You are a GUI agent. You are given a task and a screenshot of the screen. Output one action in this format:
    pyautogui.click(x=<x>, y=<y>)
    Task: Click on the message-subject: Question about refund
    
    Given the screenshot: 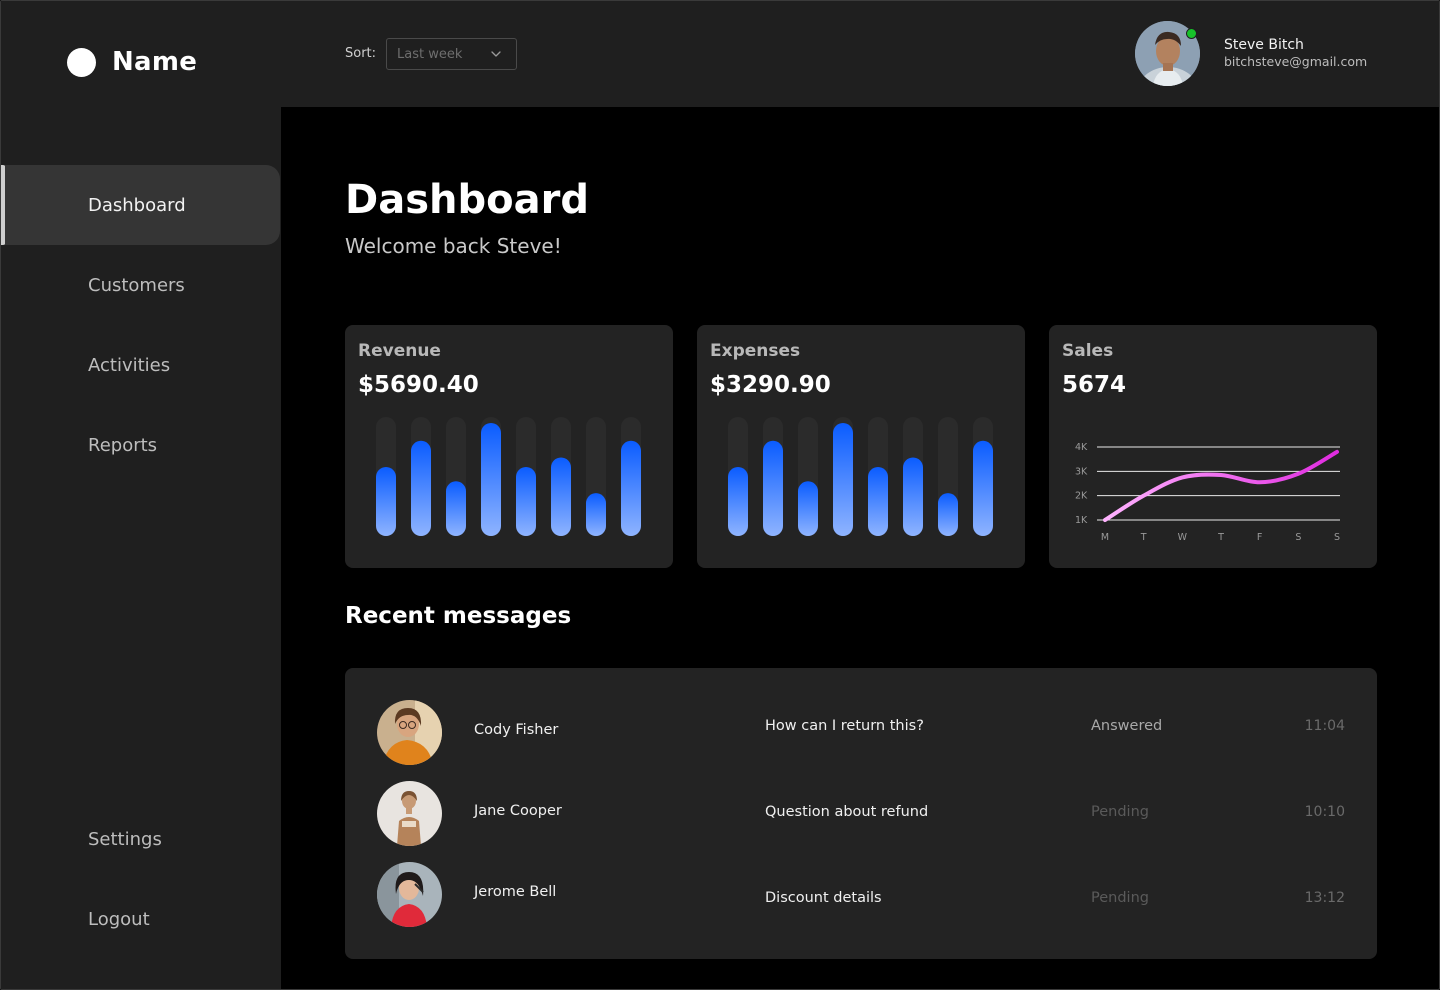 What is the action you would take?
    pyautogui.click(x=847, y=812)
    